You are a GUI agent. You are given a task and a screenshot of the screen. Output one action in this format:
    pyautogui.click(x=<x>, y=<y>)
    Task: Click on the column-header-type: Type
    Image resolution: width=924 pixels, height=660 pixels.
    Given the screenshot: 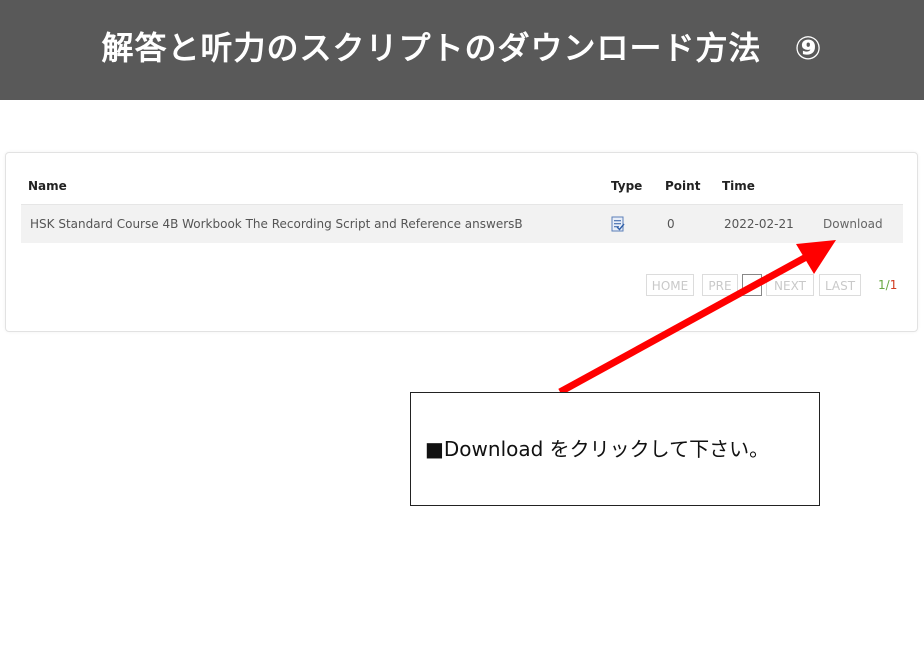 What is the action you would take?
    pyautogui.click(x=627, y=186)
    